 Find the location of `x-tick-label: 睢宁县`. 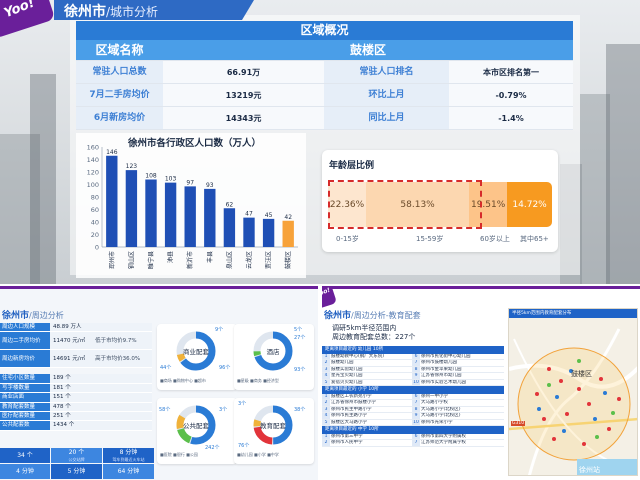

x-tick-label: 睢宁县 is located at coordinates (151, 260).